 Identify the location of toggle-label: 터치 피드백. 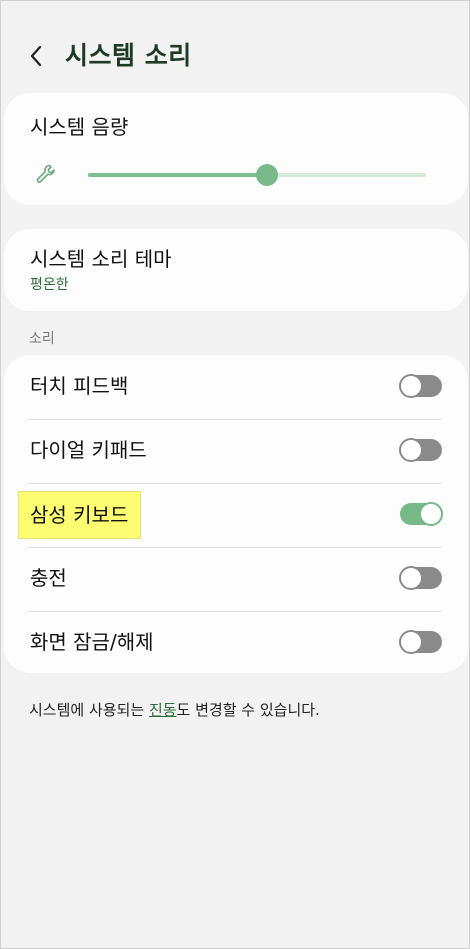
(79, 386).